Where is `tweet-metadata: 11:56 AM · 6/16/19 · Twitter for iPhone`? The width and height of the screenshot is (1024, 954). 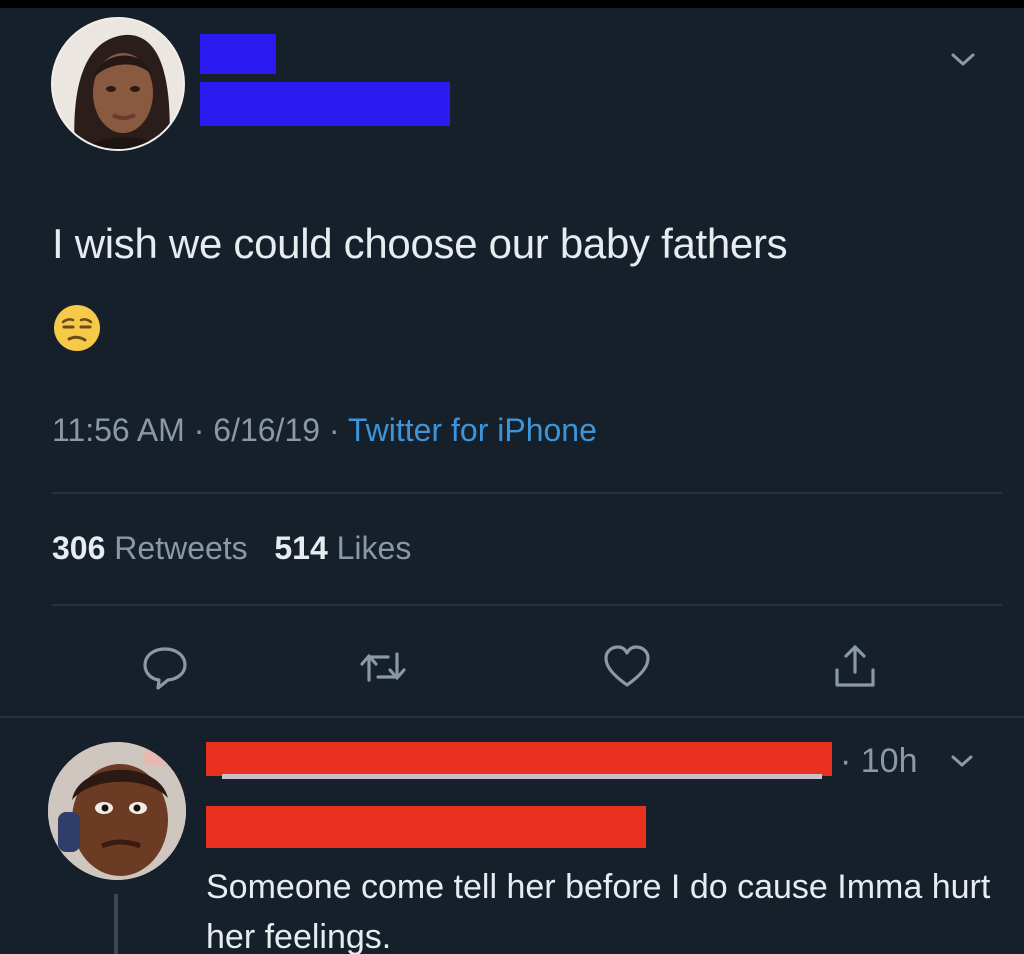
tweet-metadata: 11:56 AM · 6/16/19 · Twitter for iPhone is located at coordinates (324, 430).